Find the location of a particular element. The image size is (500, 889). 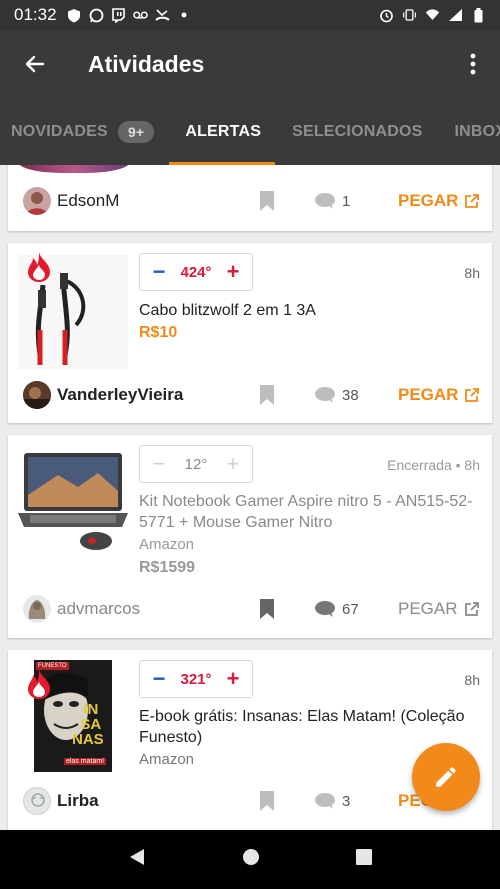

missed-call-icon is located at coordinates (162, 15).